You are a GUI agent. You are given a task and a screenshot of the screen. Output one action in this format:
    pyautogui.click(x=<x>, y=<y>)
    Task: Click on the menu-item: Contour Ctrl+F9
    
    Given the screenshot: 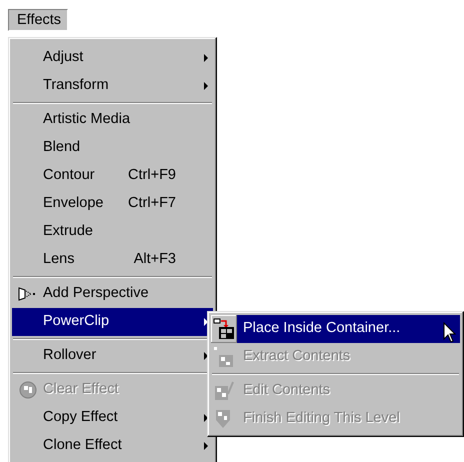 What is the action you would take?
    pyautogui.click(x=112, y=176)
    